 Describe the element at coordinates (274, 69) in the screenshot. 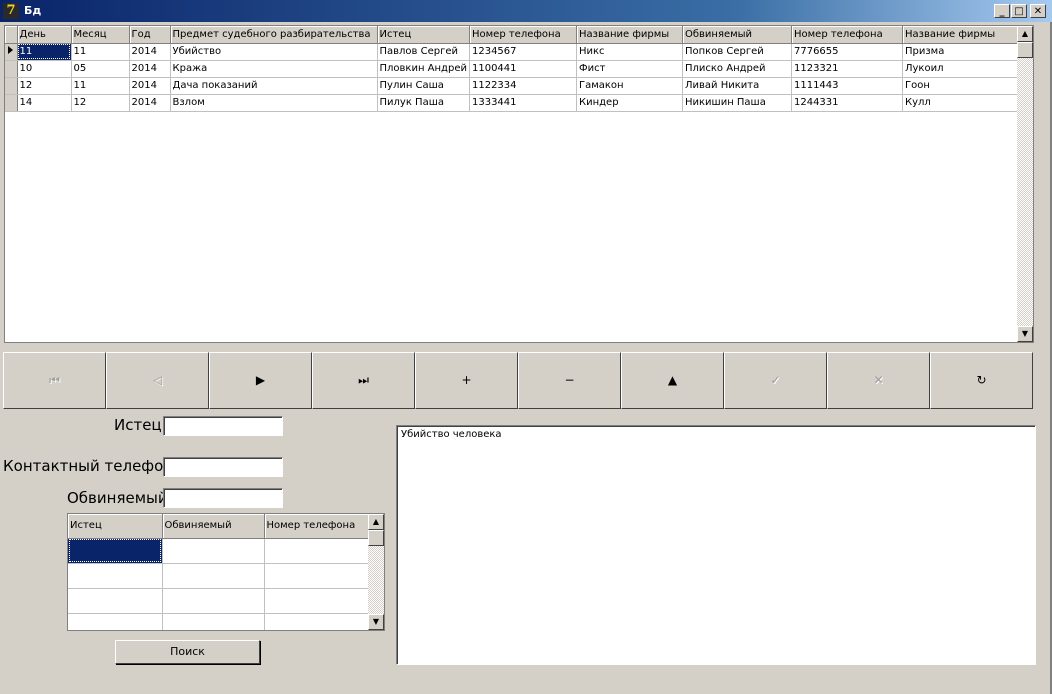

I see `grid-cell: Кража` at that location.